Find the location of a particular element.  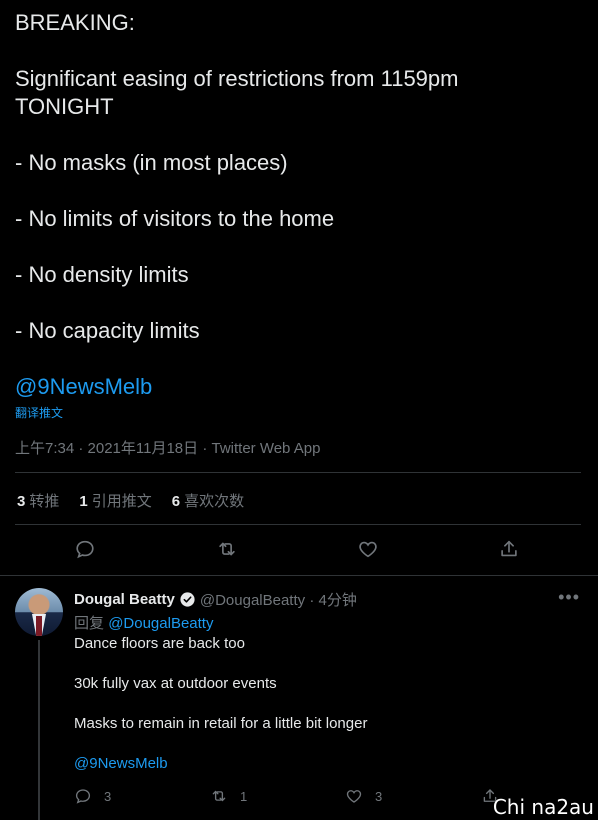

tweet-line: - No density limits is located at coordinates (102, 274).